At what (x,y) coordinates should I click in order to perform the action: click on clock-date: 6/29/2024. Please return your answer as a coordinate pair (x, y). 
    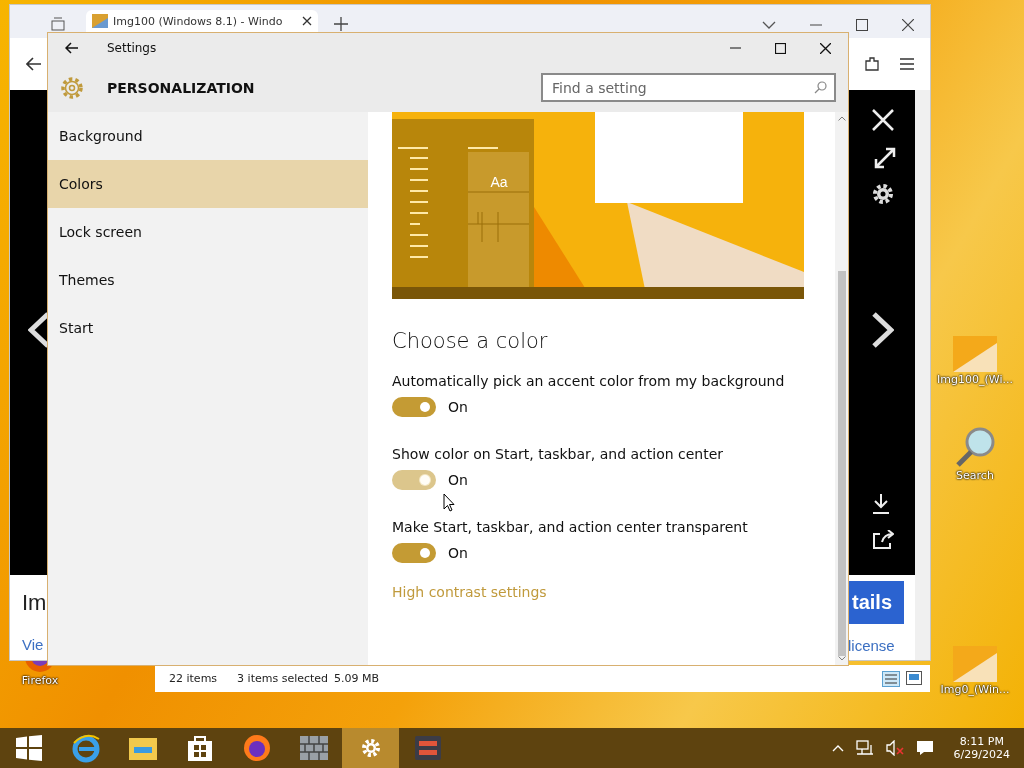
    Looking at the image, I should click on (981, 754).